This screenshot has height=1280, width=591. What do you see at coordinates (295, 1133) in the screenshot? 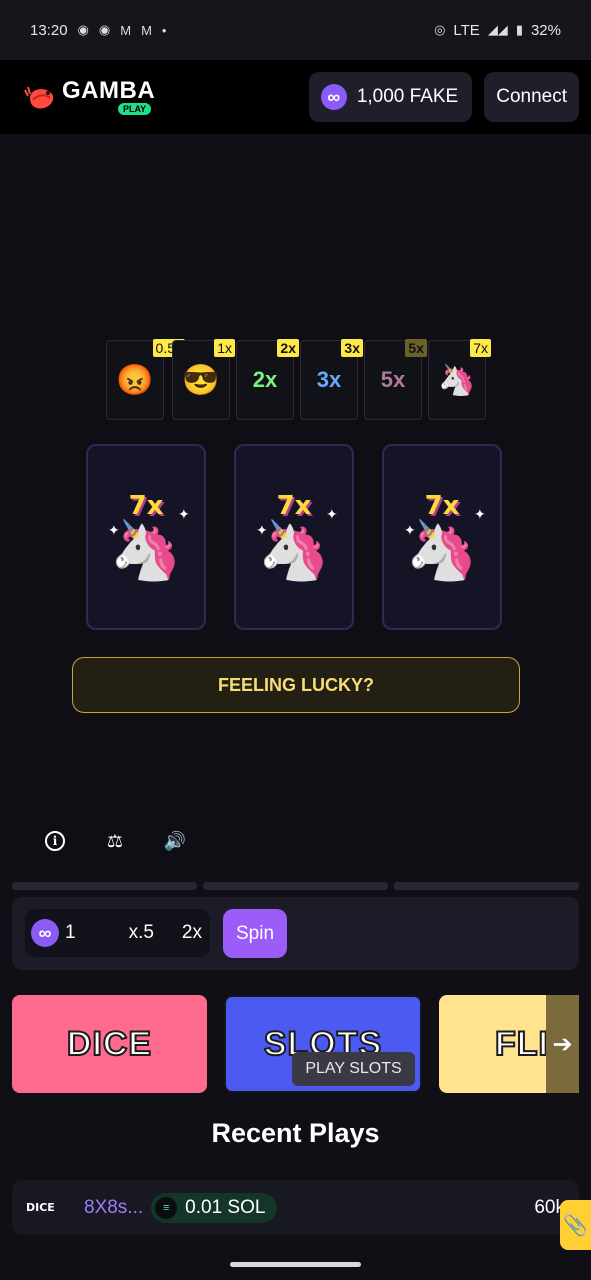
I see `recent-plays-title: Recent Plays` at bounding box center [295, 1133].